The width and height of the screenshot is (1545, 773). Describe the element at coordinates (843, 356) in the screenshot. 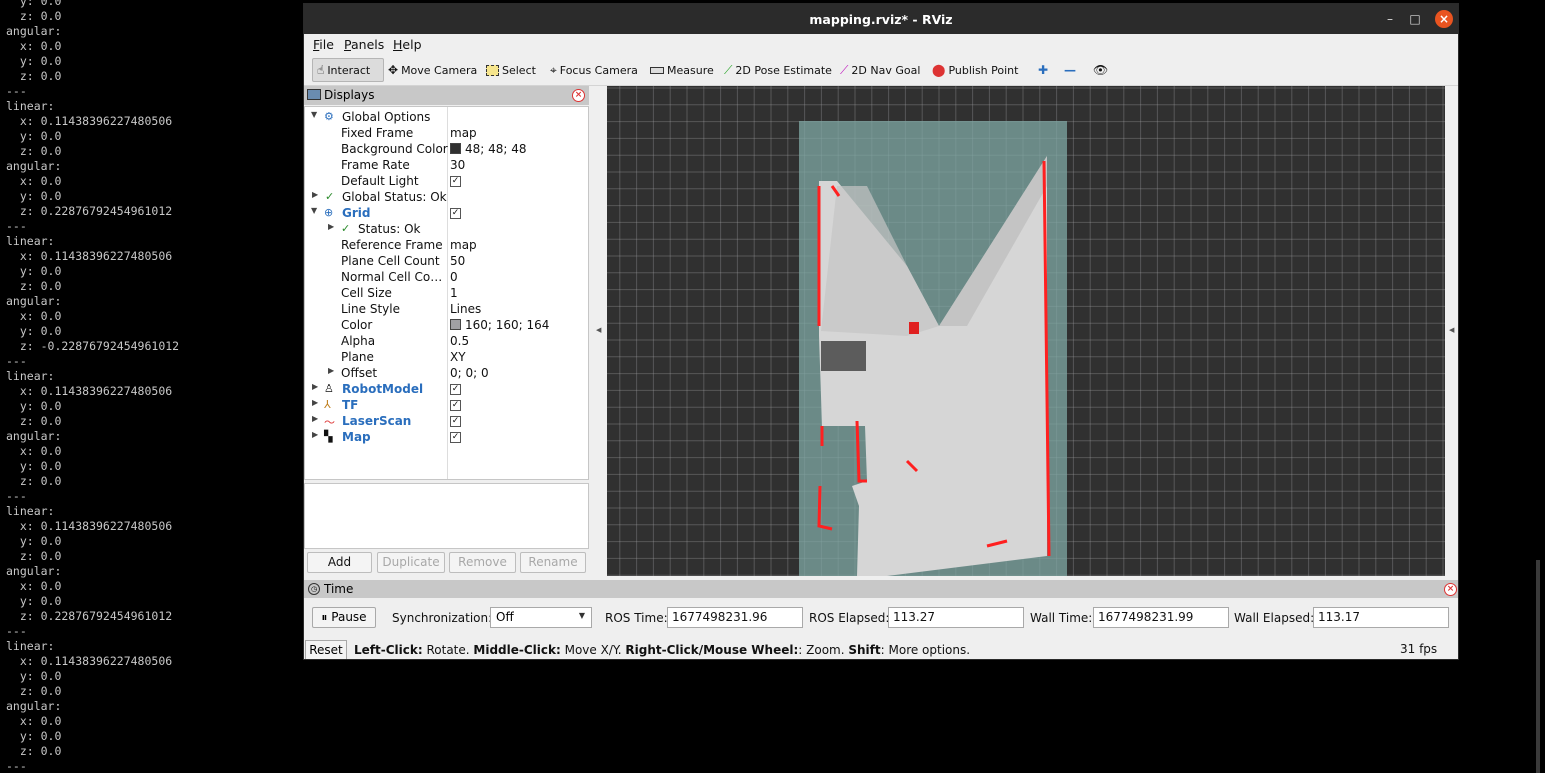

I see `obstacle-shade` at that location.